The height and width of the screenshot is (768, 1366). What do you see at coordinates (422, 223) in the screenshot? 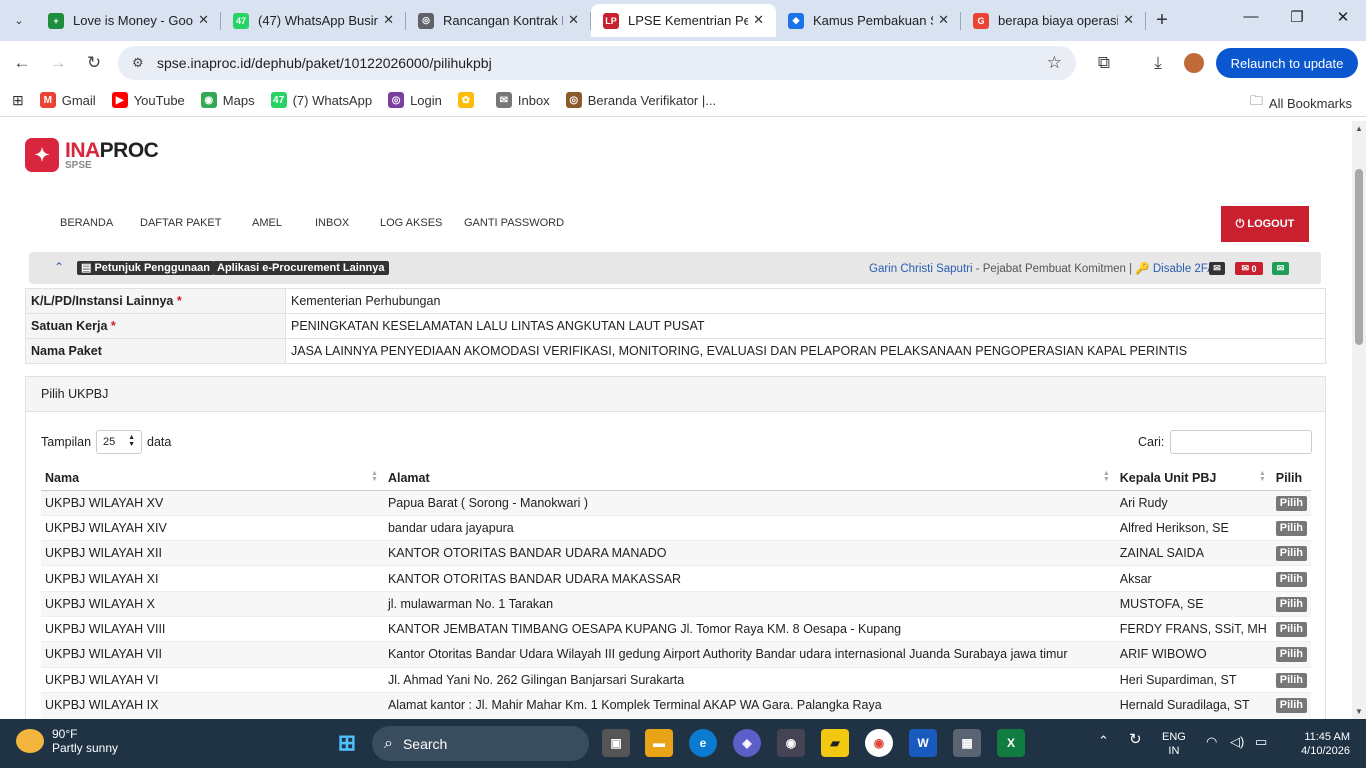
I see `nav-log-akses: LOG AKSES` at bounding box center [422, 223].